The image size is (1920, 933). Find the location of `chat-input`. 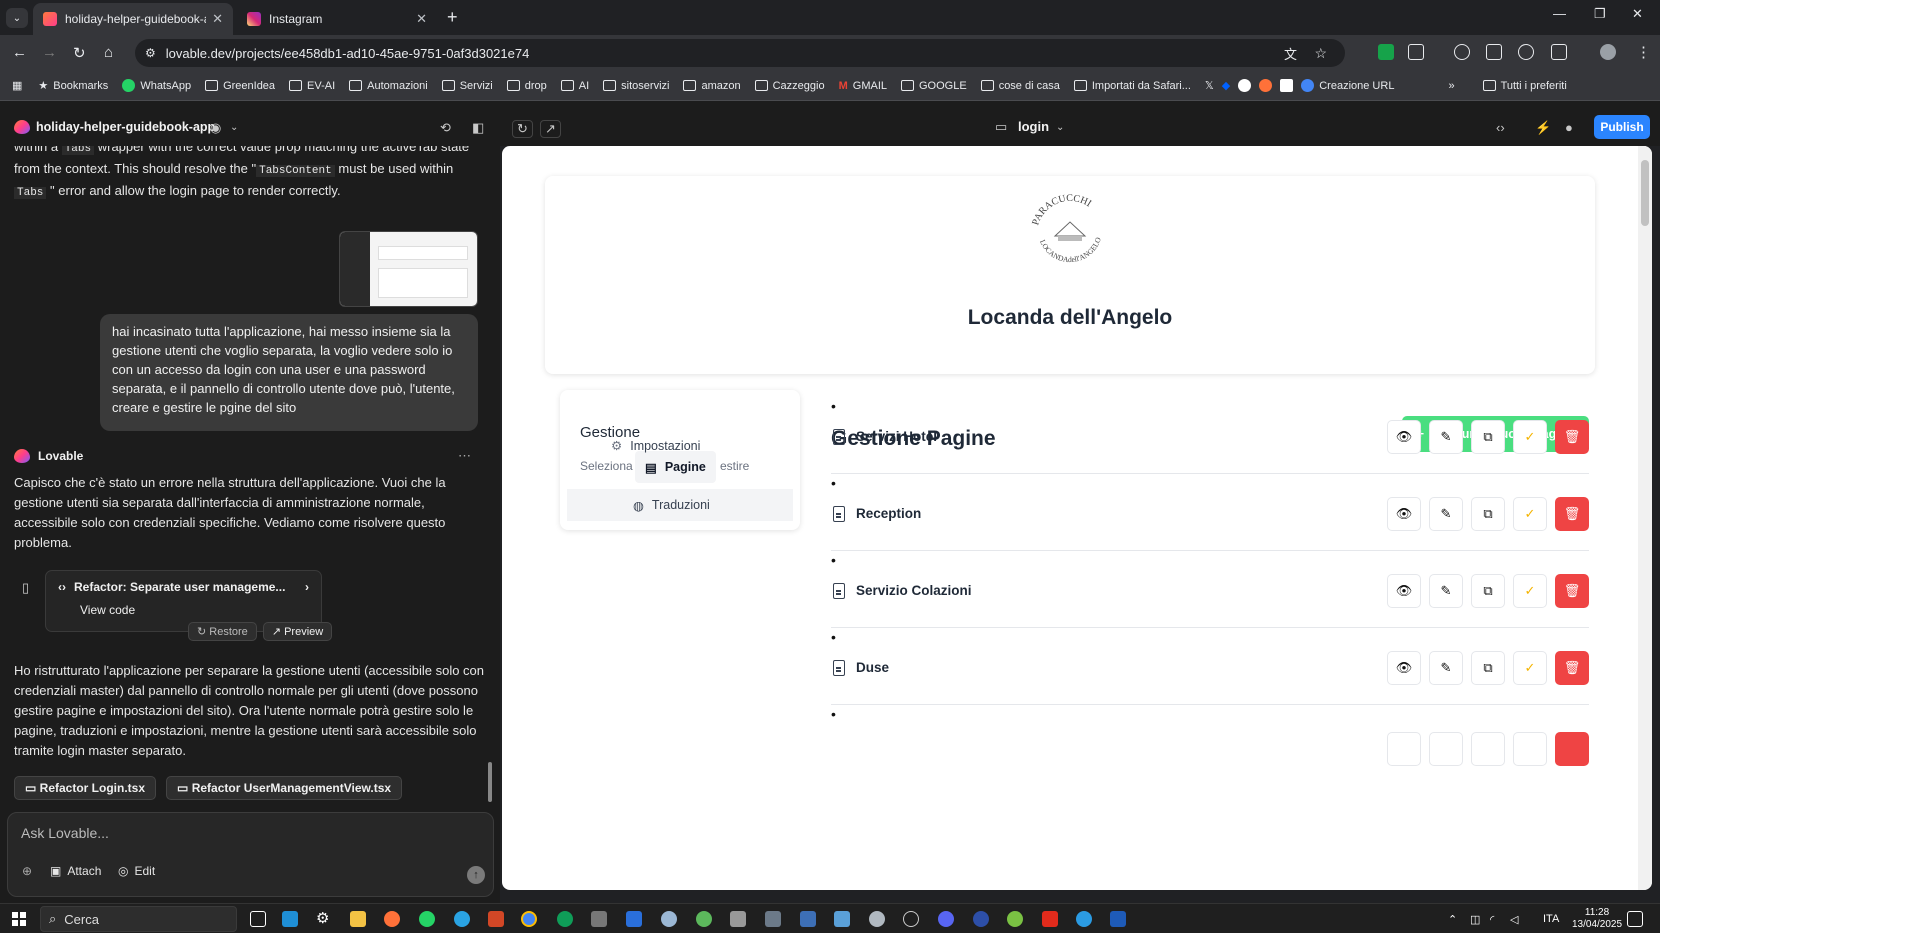

chat-input is located at coordinates (241, 833).